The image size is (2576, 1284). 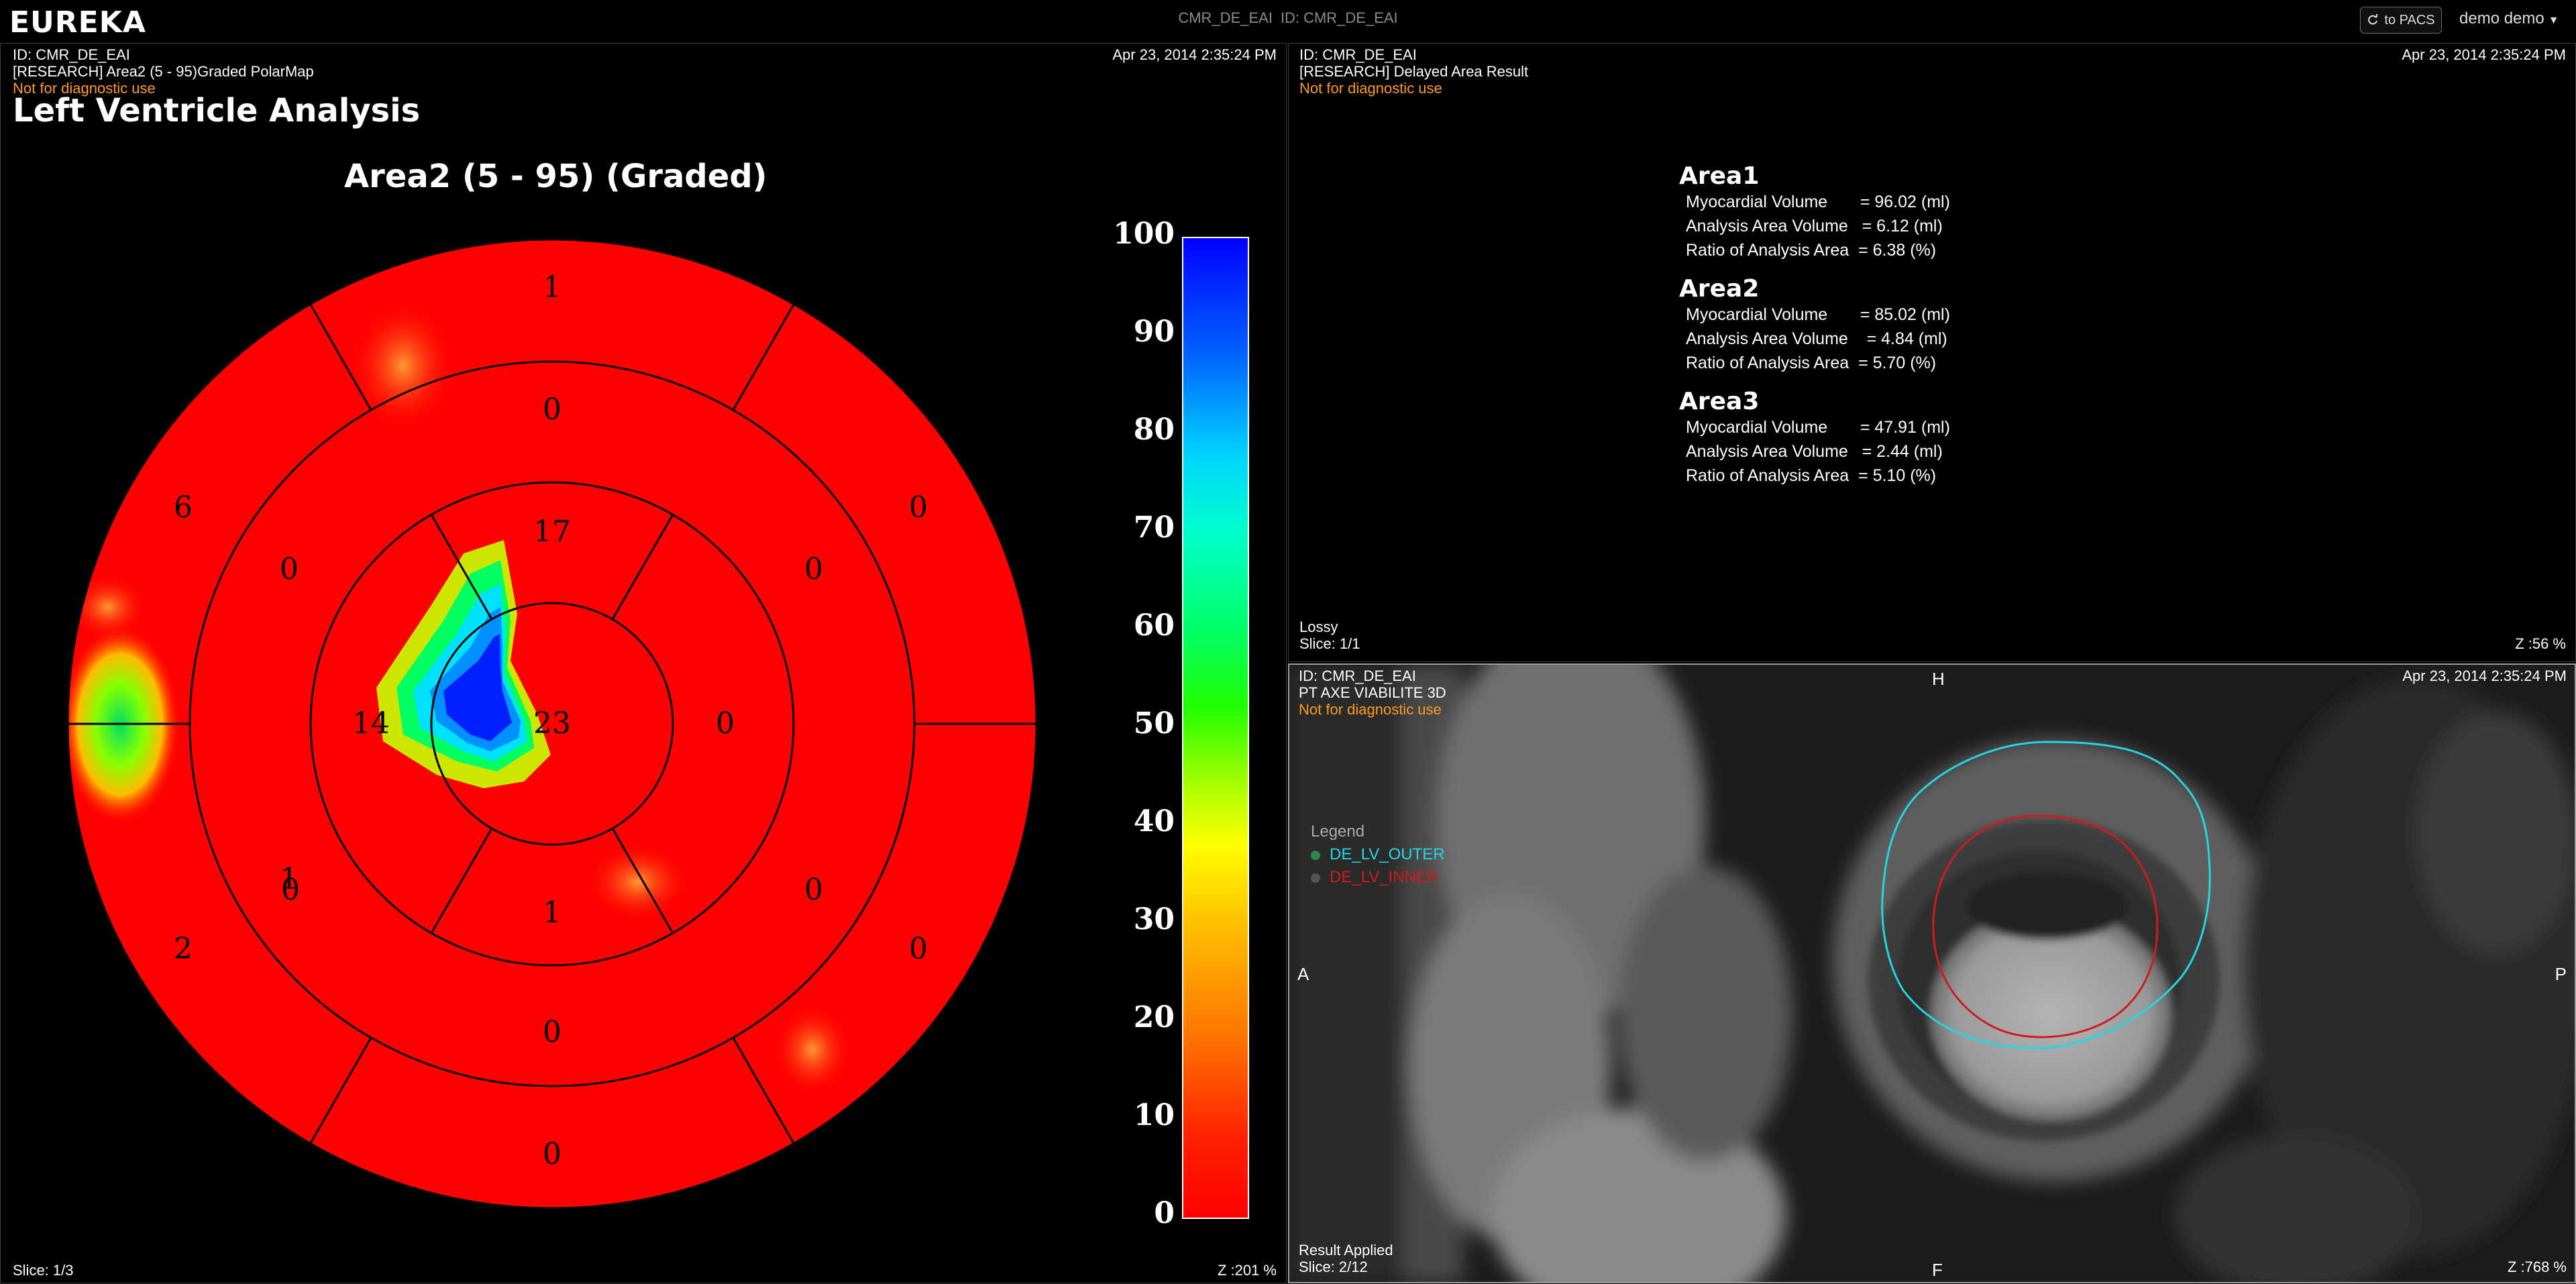 I want to click on area-name: Area3, so click(x=1719, y=401).